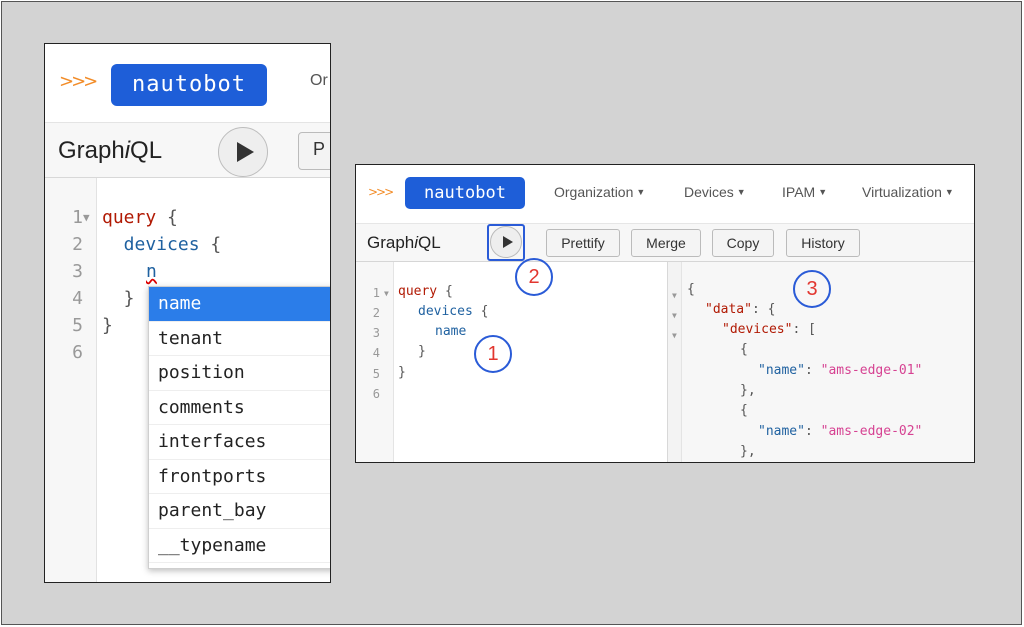  Describe the element at coordinates (239, 408) in the screenshot. I see `autocomplete-item: comments` at that location.